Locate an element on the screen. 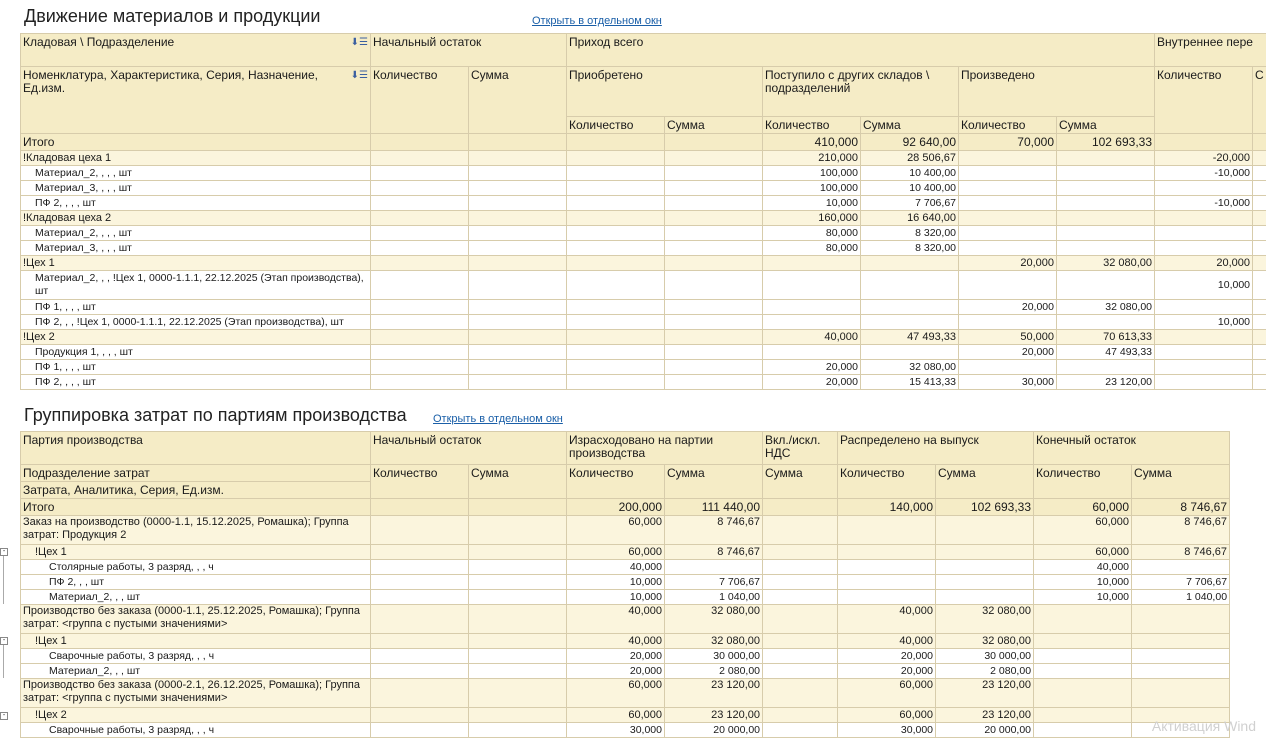  header-opening-qty: Количество is located at coordinates (420, 482).